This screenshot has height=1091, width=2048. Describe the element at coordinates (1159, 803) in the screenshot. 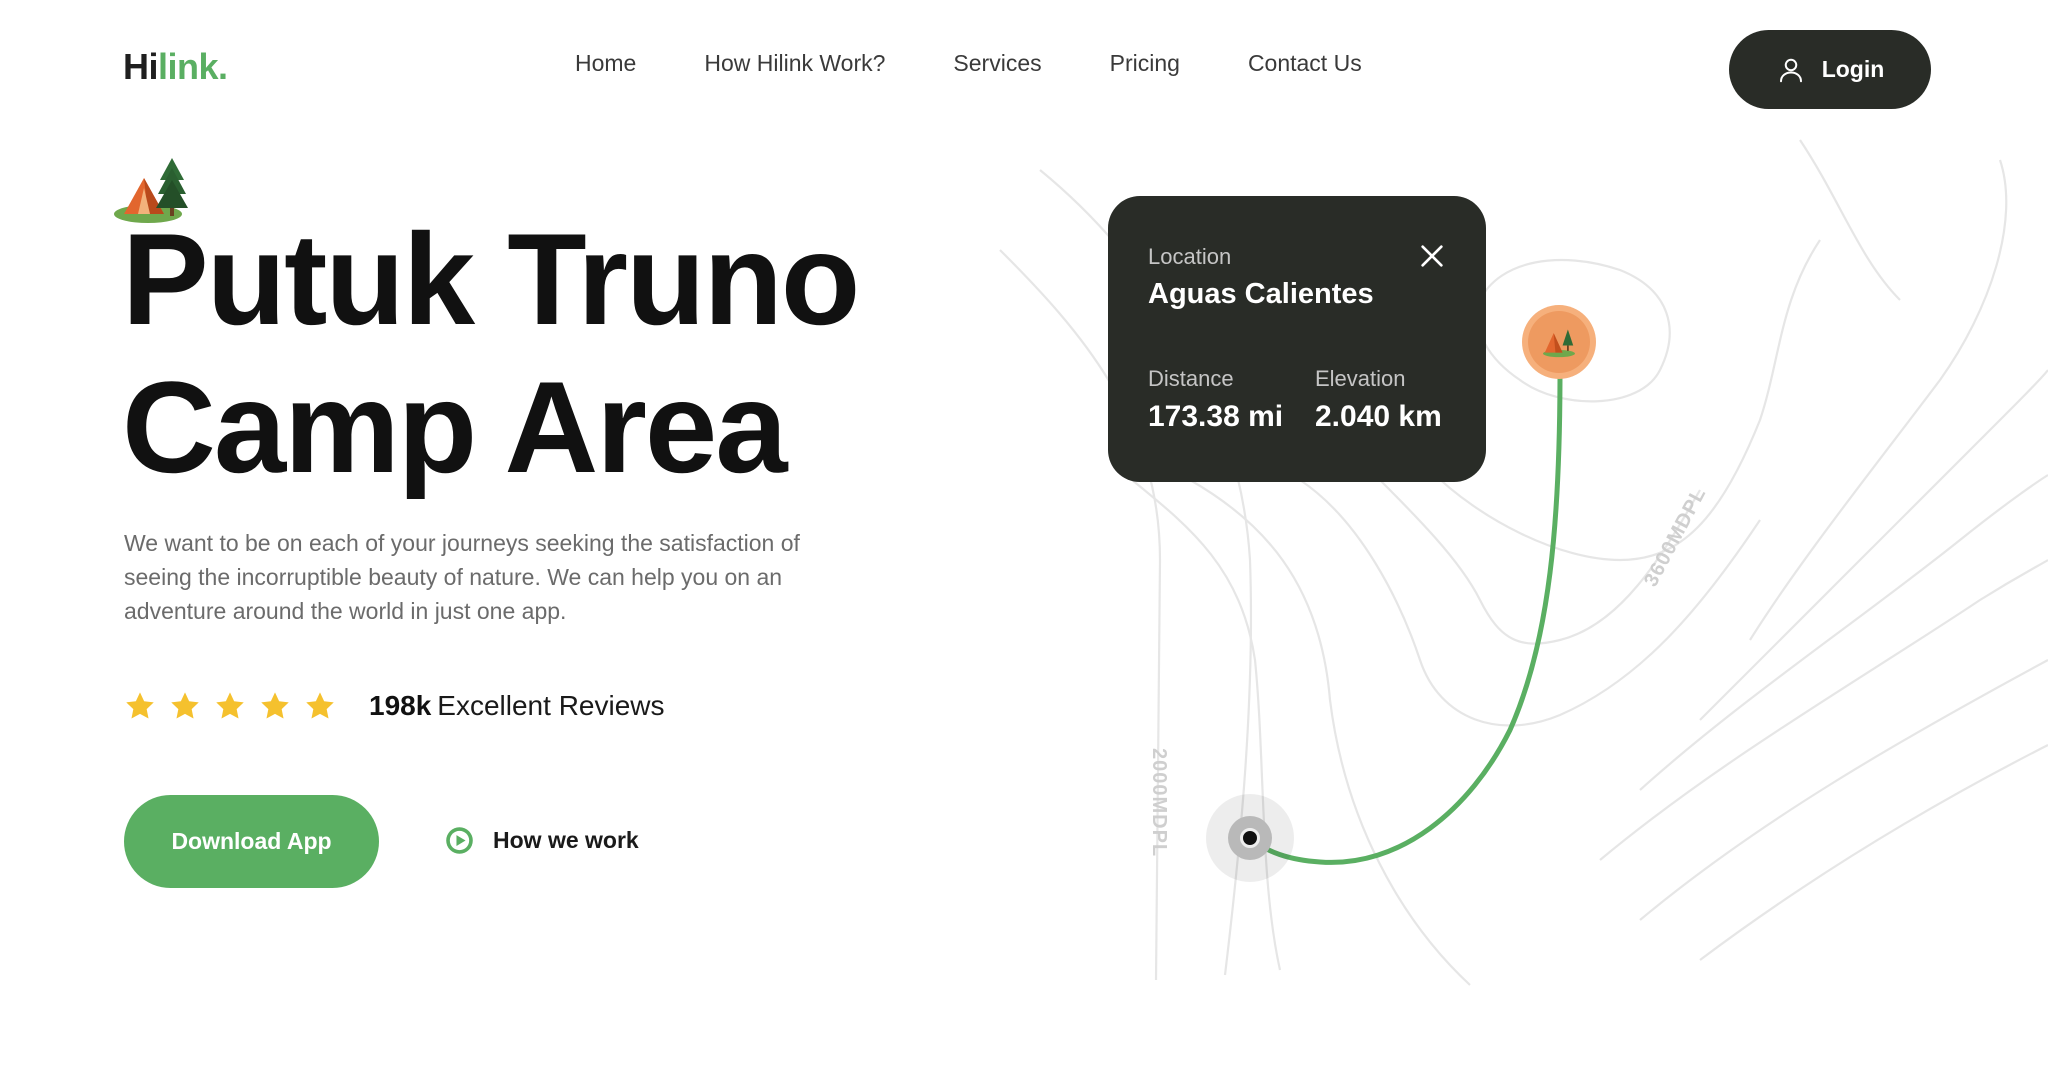

I see `contour-label-2000: 2000MDPL` at that location.